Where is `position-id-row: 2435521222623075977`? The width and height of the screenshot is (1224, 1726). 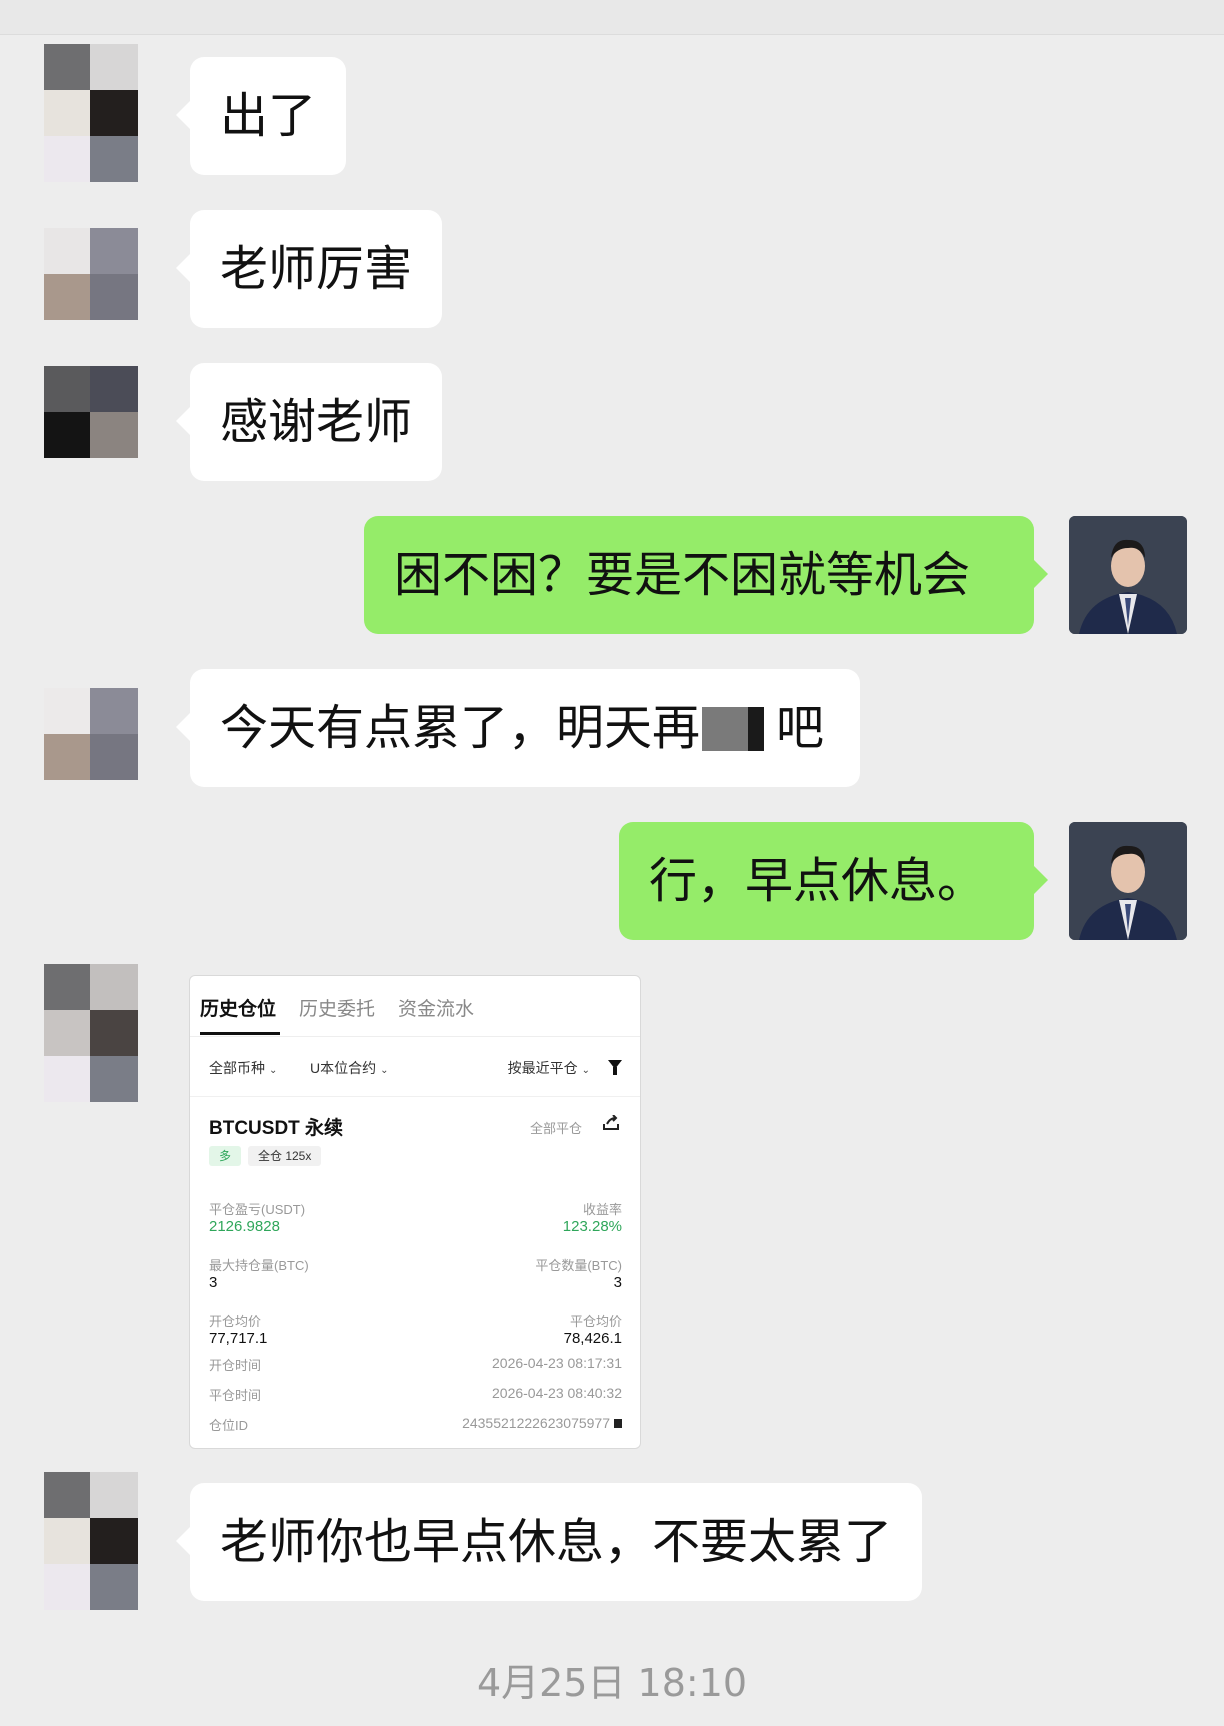
position-id-row: 2435521222623075977 is located at coordinates (542, 1423).